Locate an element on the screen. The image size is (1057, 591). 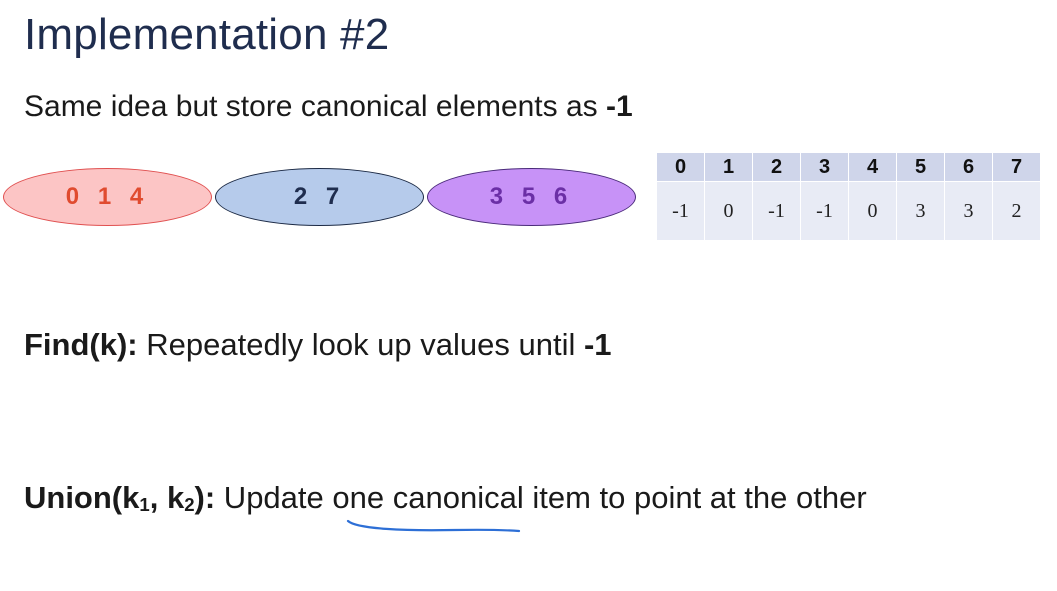
index-cell: 2 is located at coordinates (776, 167).